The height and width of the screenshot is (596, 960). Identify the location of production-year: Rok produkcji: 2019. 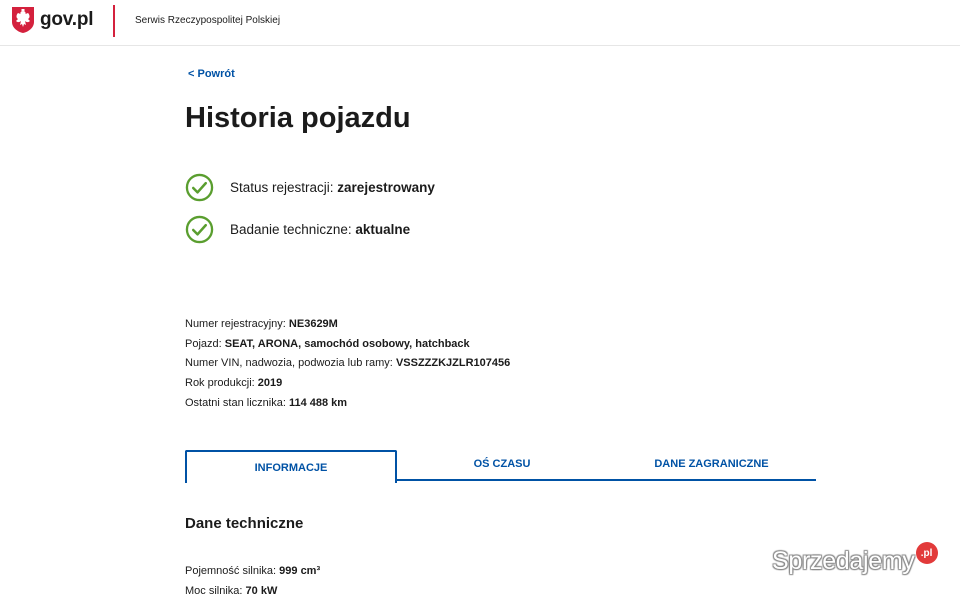
(233, 383).